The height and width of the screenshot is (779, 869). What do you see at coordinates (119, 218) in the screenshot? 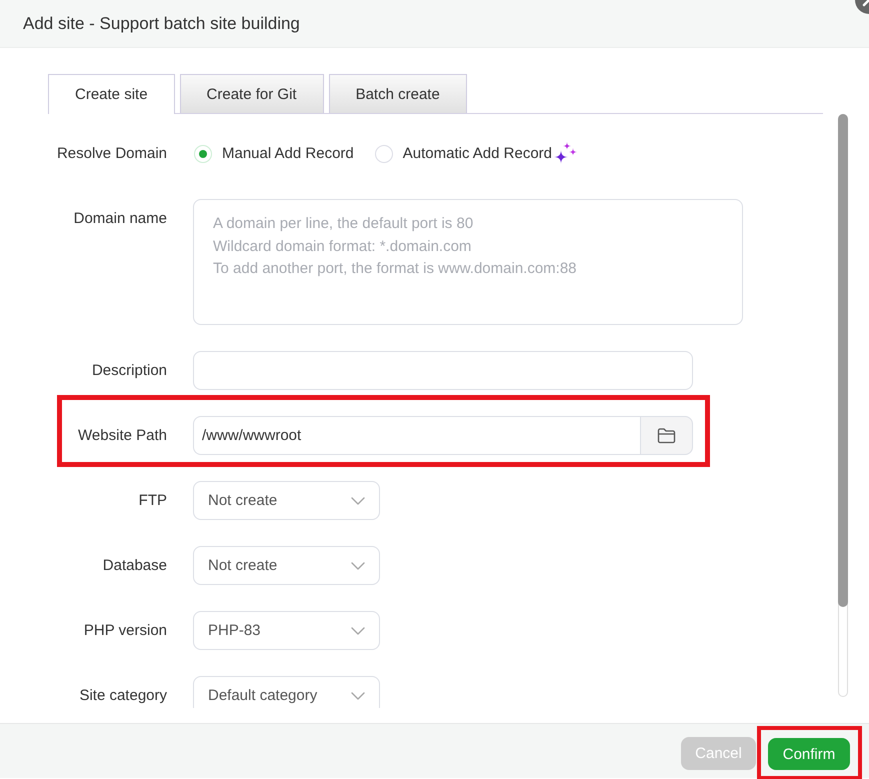
I see `field-label: Domain name` at bounding box center [119, 218].